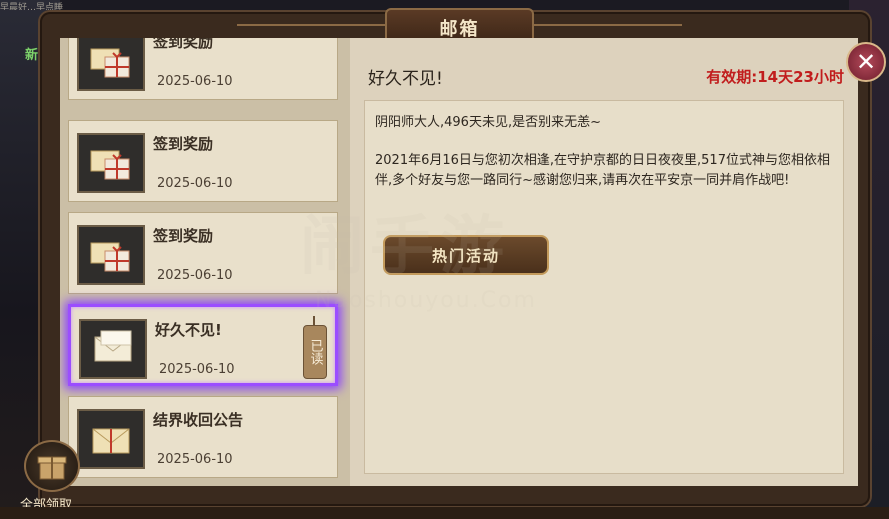 This screenshot has width=889, height=519. Describe the element at coordinates (52, 466) in the screenshot. I see `gift-box-icon` at that location.